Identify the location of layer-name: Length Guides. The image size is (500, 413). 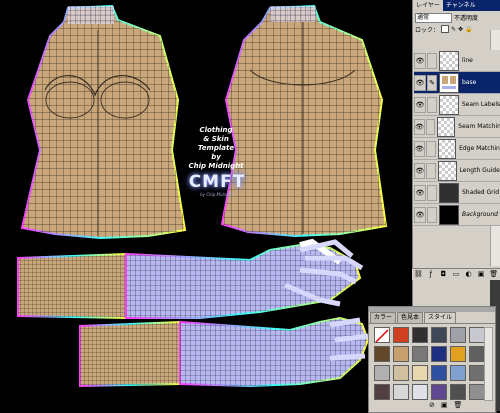
(479, 170).